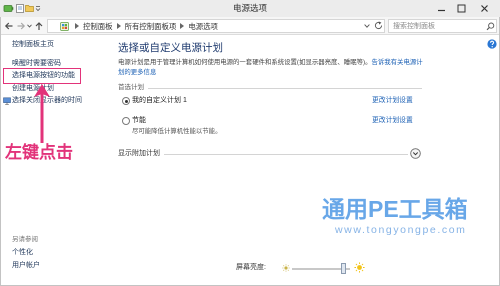  I want to click on change-plan-settings-link-power-saver: 更改计划设置, so click(392, 121).